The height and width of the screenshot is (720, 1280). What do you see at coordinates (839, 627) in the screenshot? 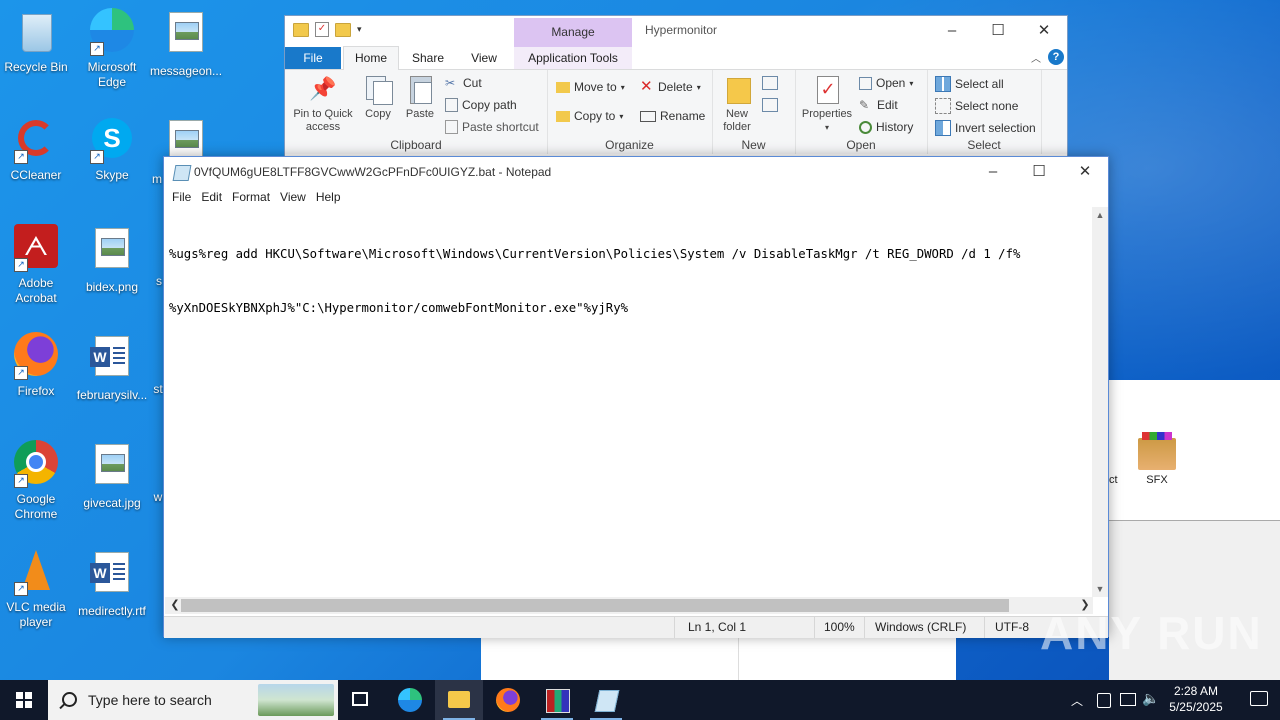
I see `zoom-level: 100%` at bounding box center [839, 627].